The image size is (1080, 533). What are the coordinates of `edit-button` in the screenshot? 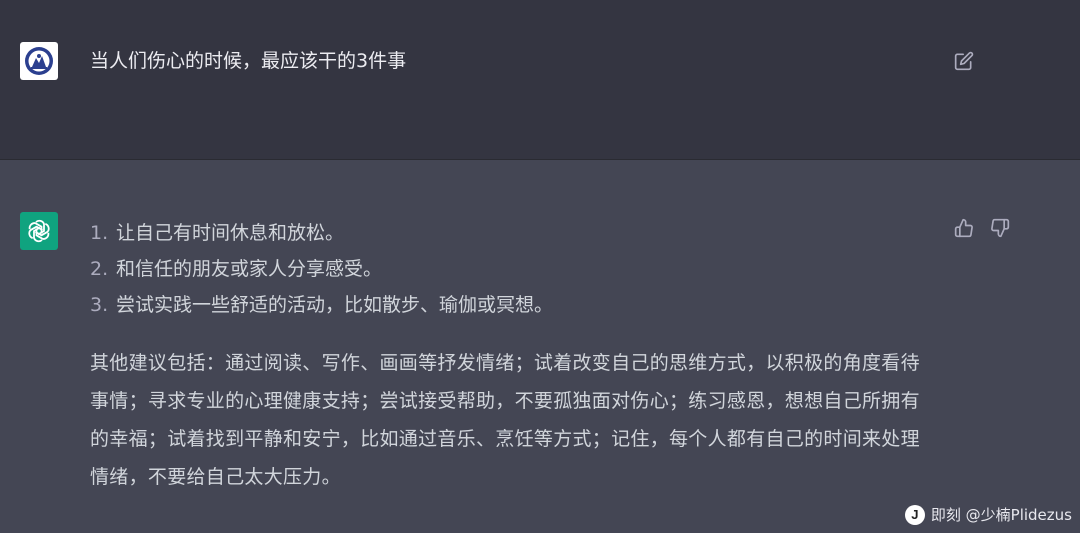 It's located at (964, 61).